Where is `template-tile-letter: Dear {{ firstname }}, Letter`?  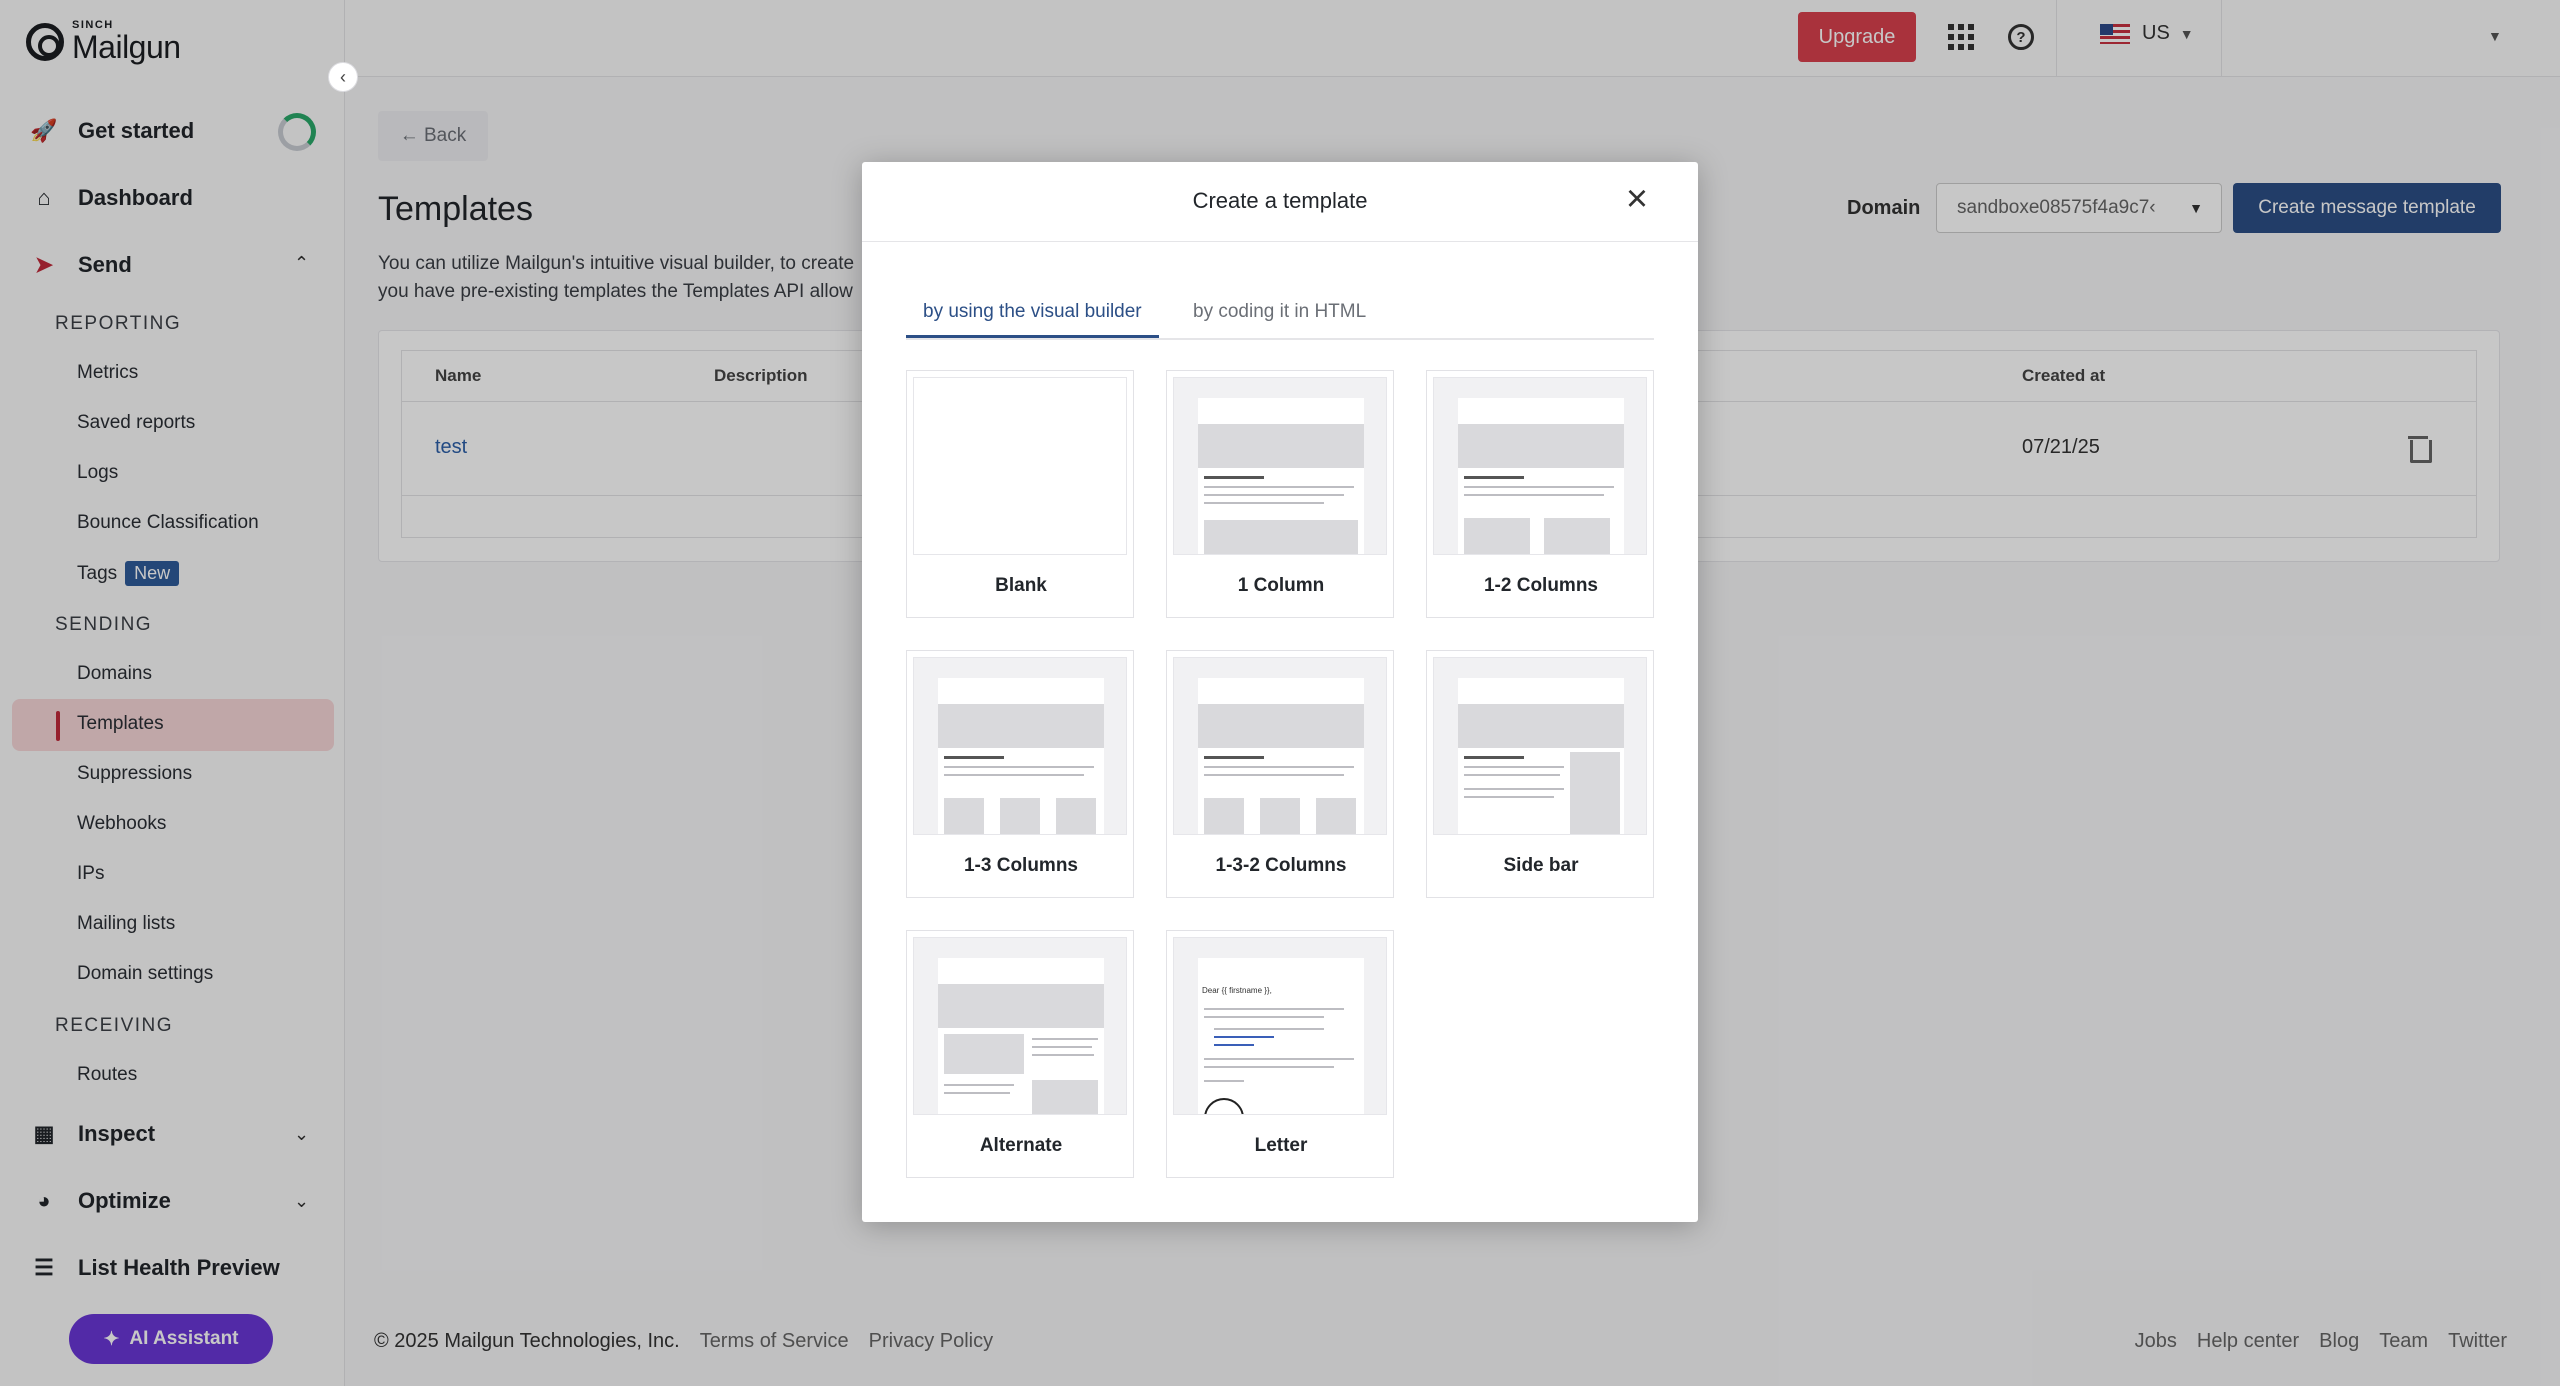 template-tile-letter: Dear {{ firstname }}, Letter is located at coordinates (1280, 1054).